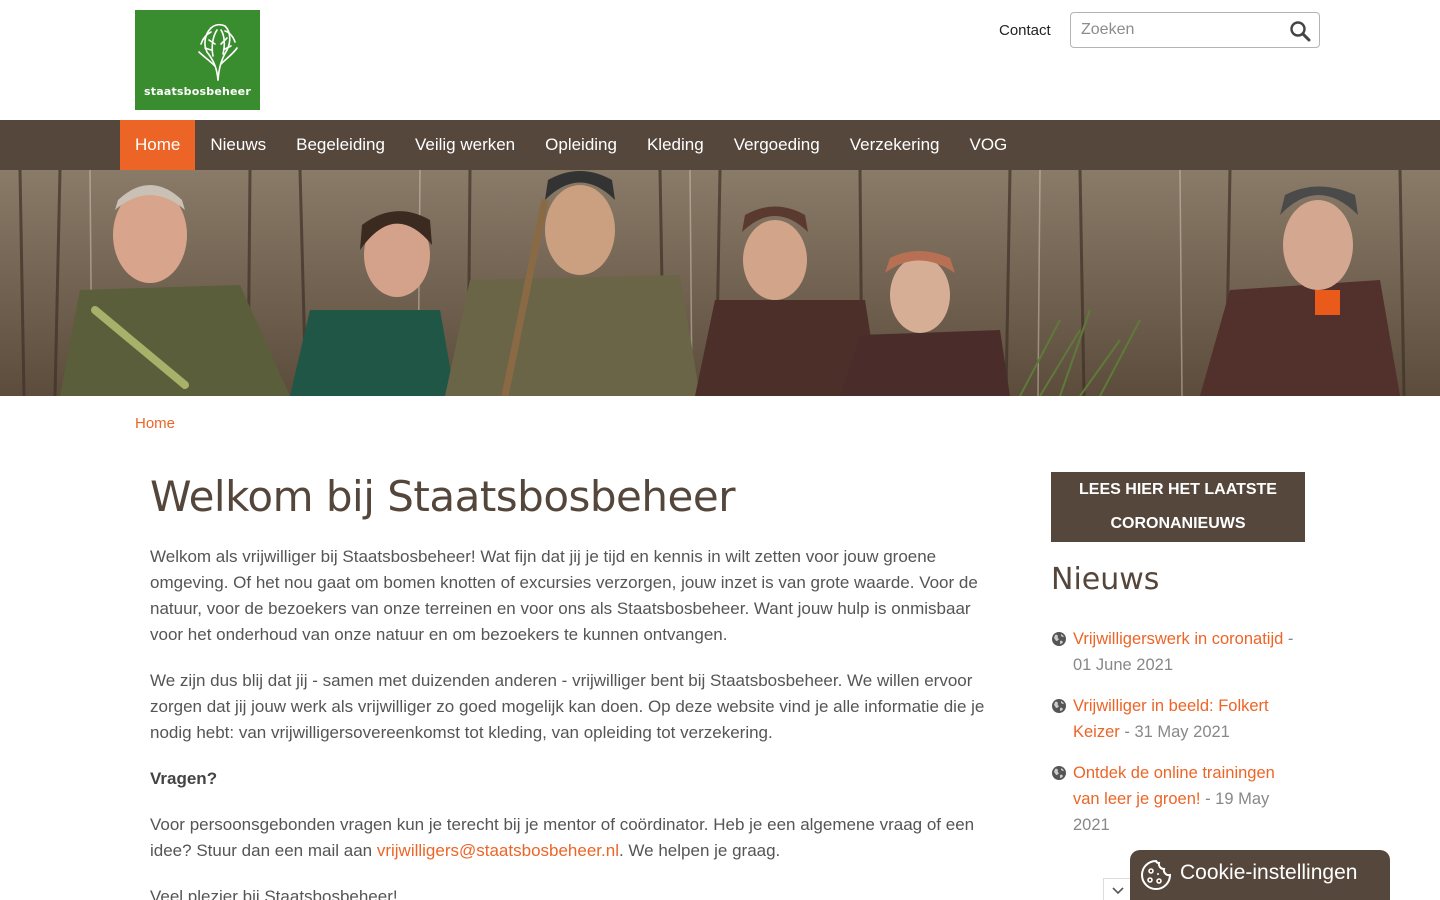 This screenshot has height=900, width=1440. What do you see at coordinates (218, 52) in the screenshot?
I see `tree-logo-icon` at bounding box center [218, 52].